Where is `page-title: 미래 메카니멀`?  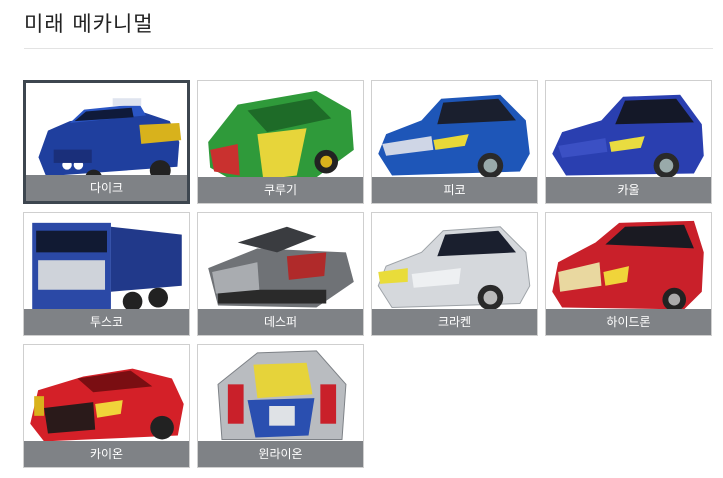 page-title: 미래 메카니멀 is located at coordinates (89, 24).